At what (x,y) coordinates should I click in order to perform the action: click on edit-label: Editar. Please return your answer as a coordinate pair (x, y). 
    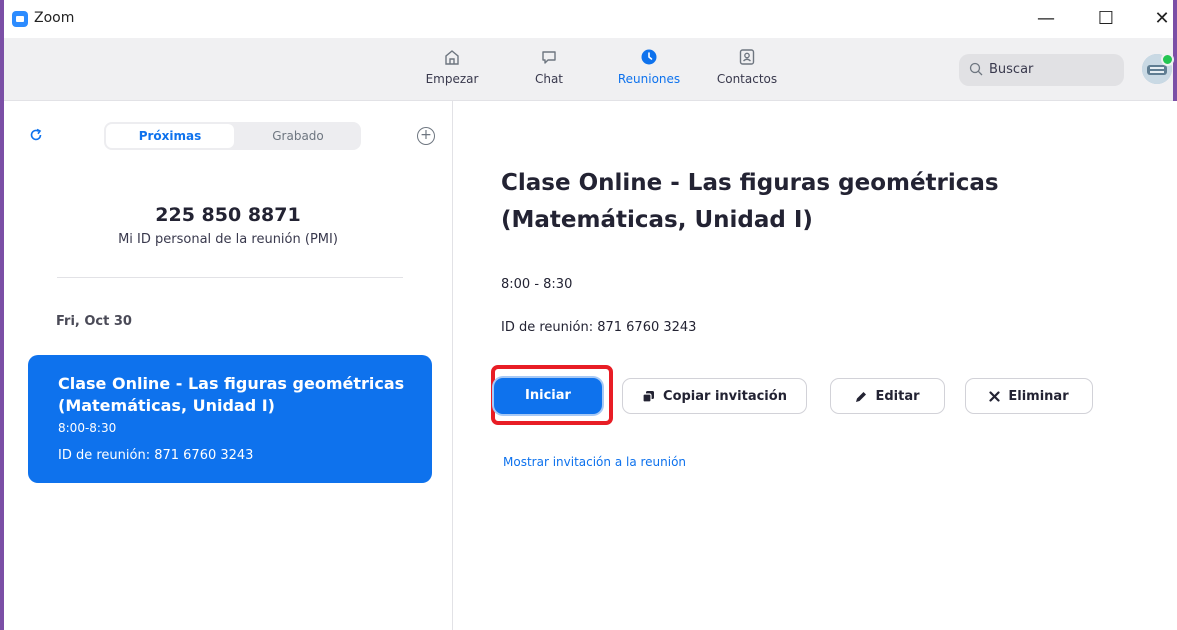
    Looking at the image, I should click on (897, 396).